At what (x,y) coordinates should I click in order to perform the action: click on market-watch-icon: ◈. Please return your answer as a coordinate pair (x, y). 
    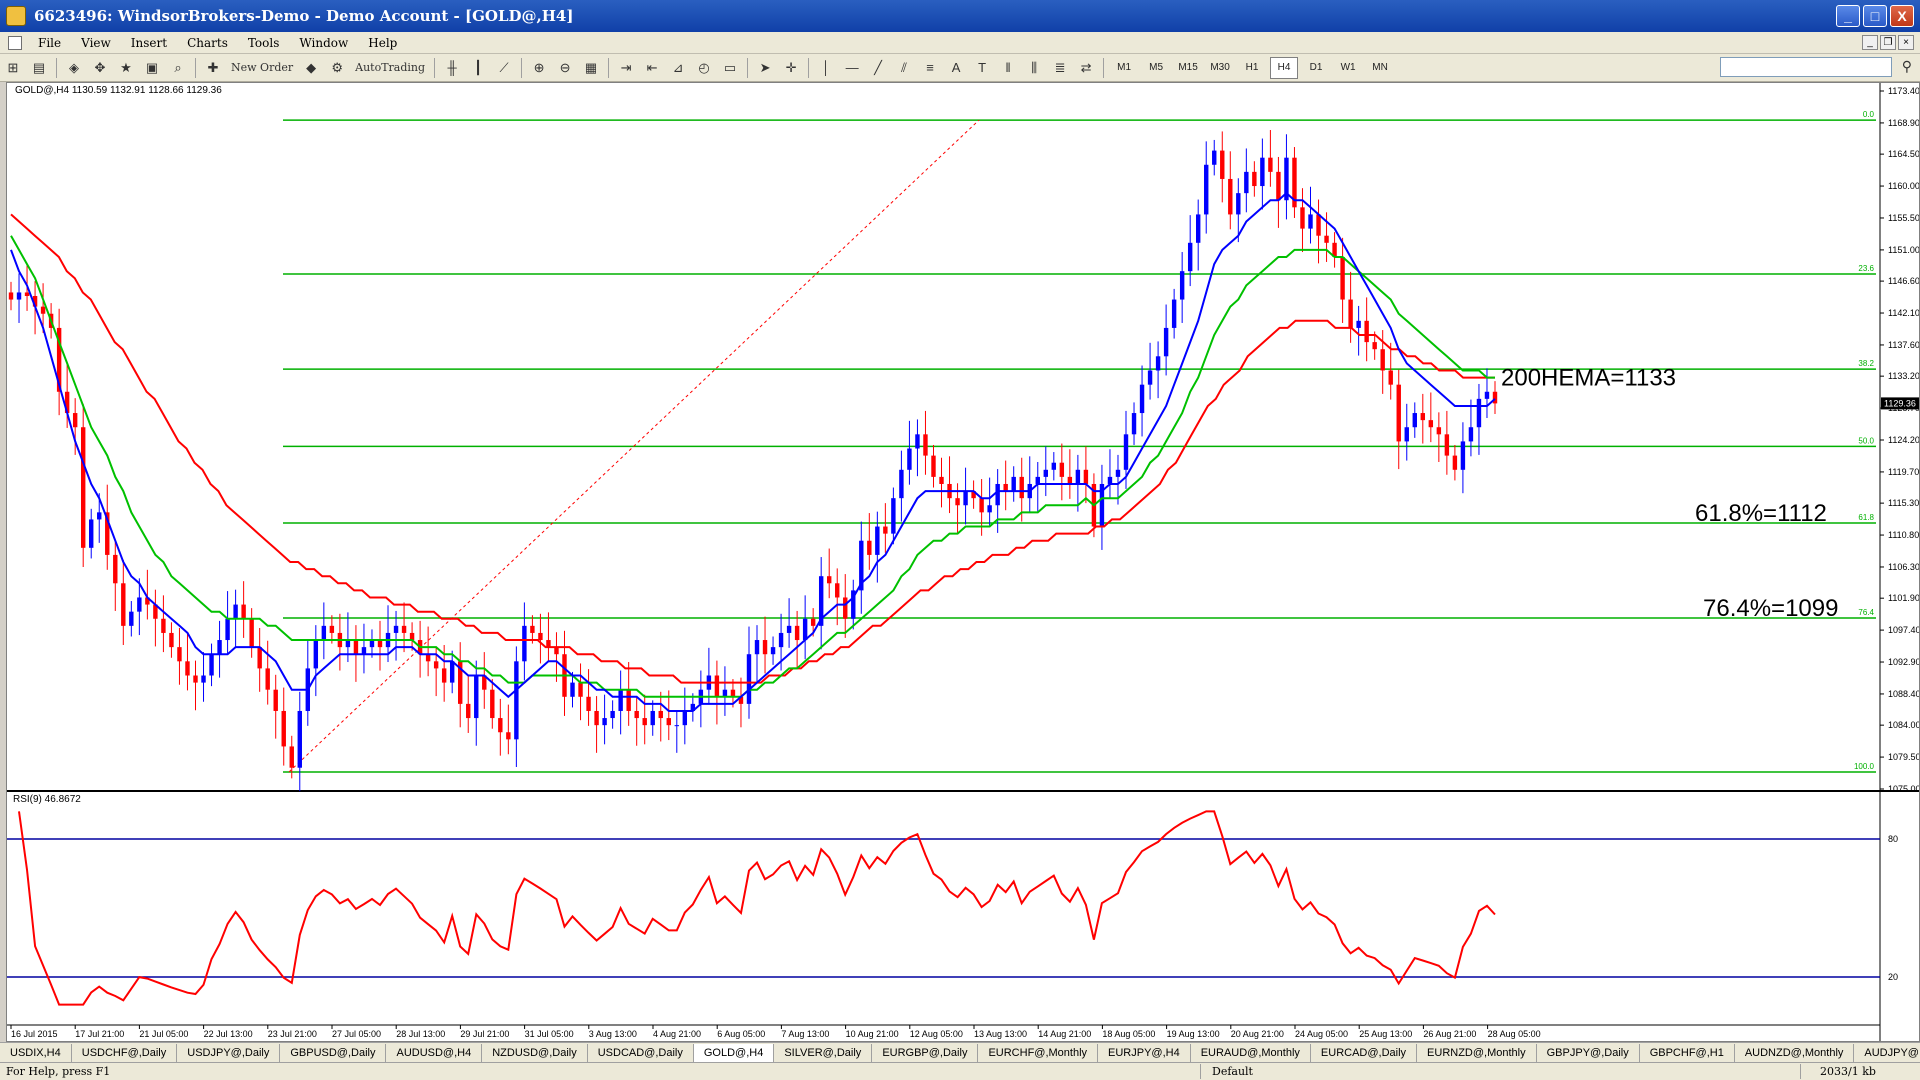
    Looking at the image, I should click on (74, 68).